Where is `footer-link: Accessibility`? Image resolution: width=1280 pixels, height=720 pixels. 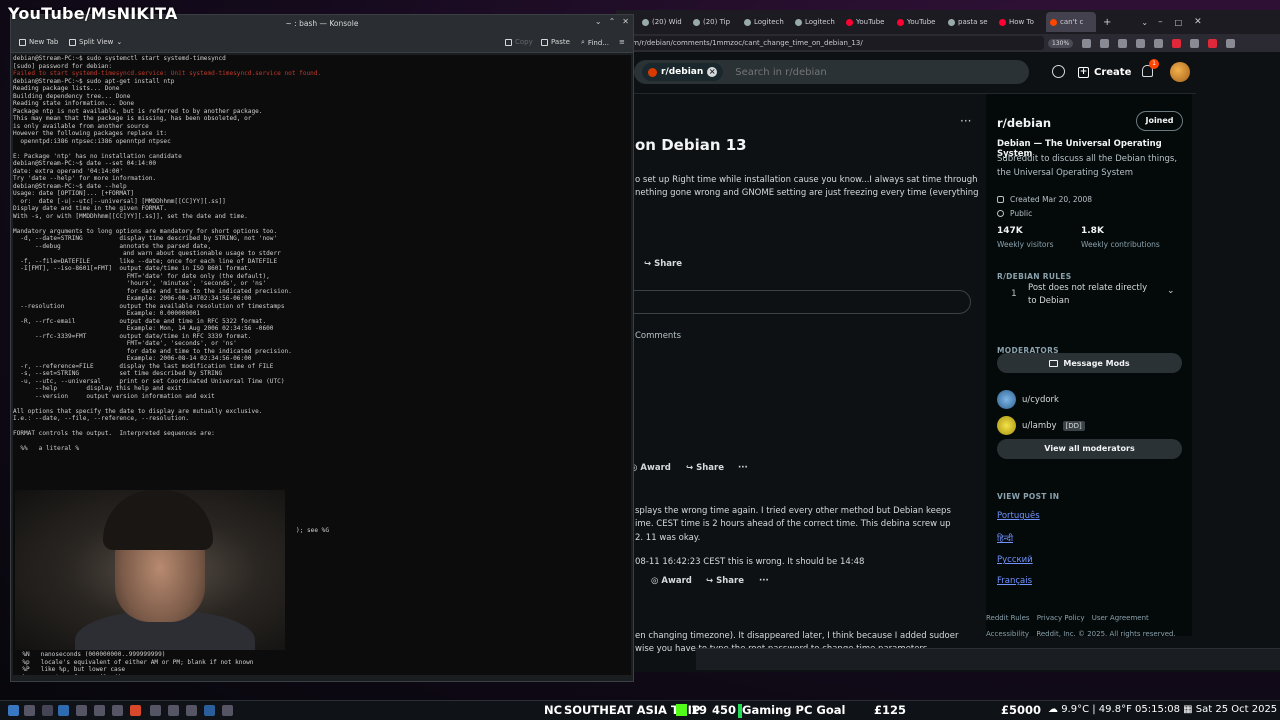 footer-link: Accessibility is located at coordinates (1007, 634).